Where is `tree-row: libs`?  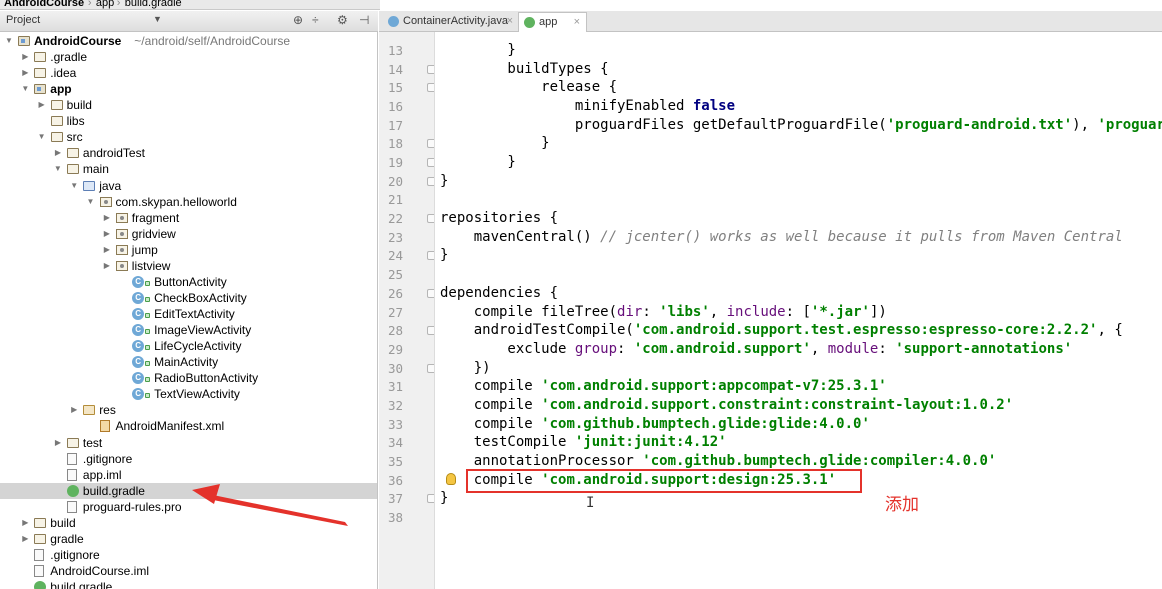 tree-row: libs is located at coordinates (188, 121).